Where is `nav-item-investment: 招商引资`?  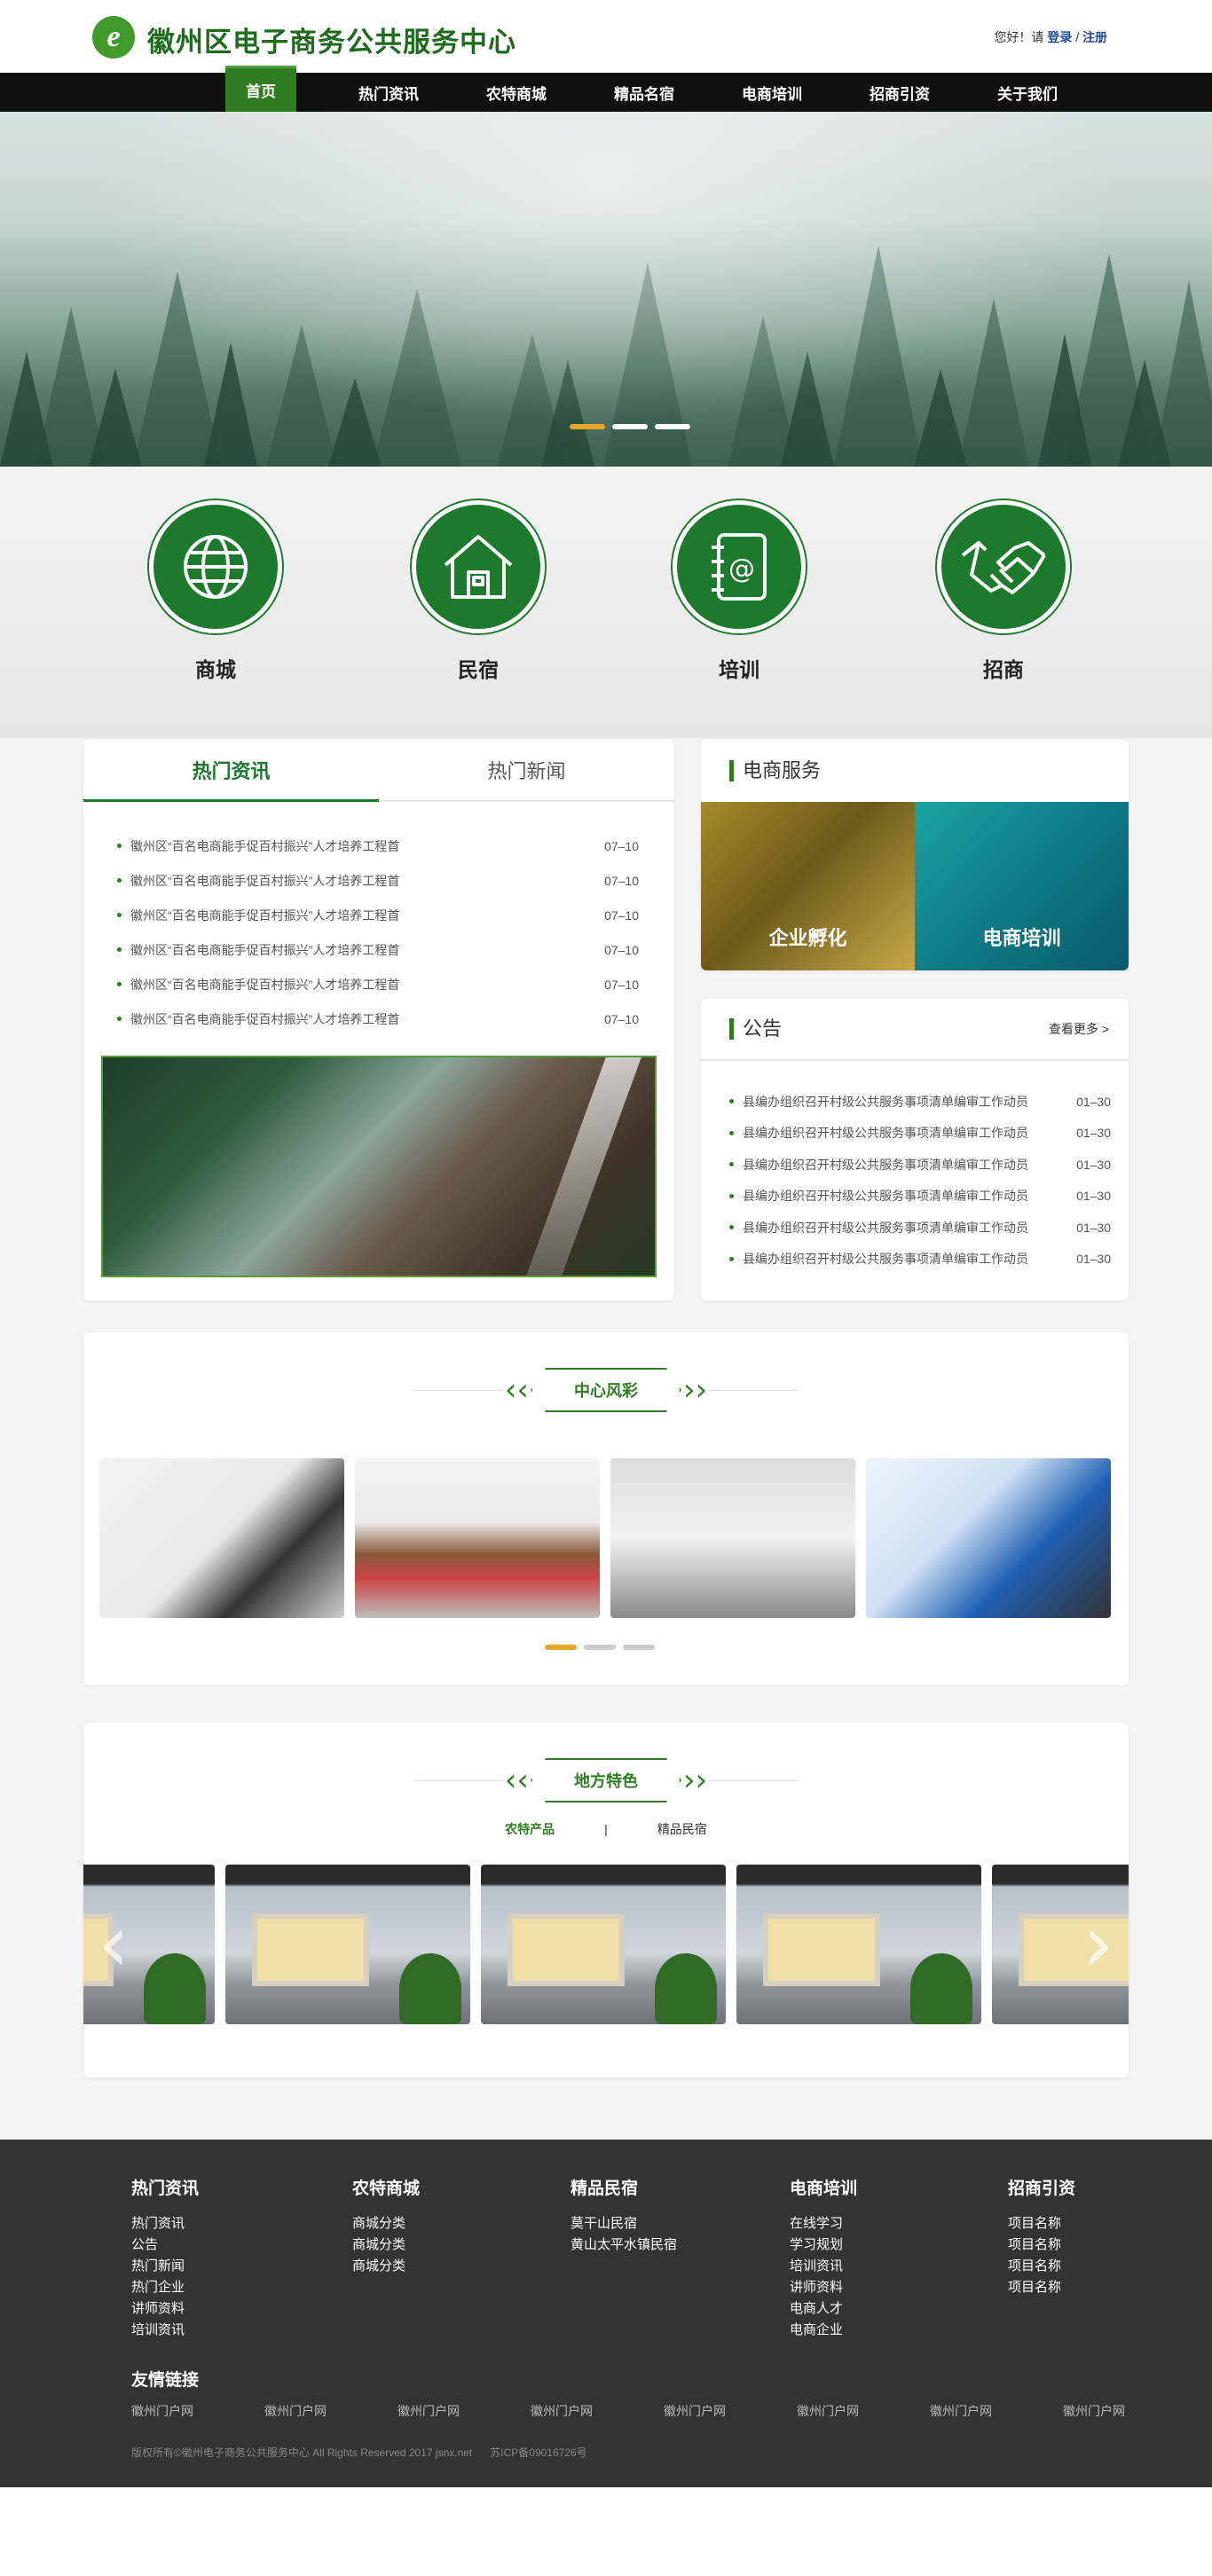 nav-item-investment: 招商引资 is located at coordinates (900, 92).